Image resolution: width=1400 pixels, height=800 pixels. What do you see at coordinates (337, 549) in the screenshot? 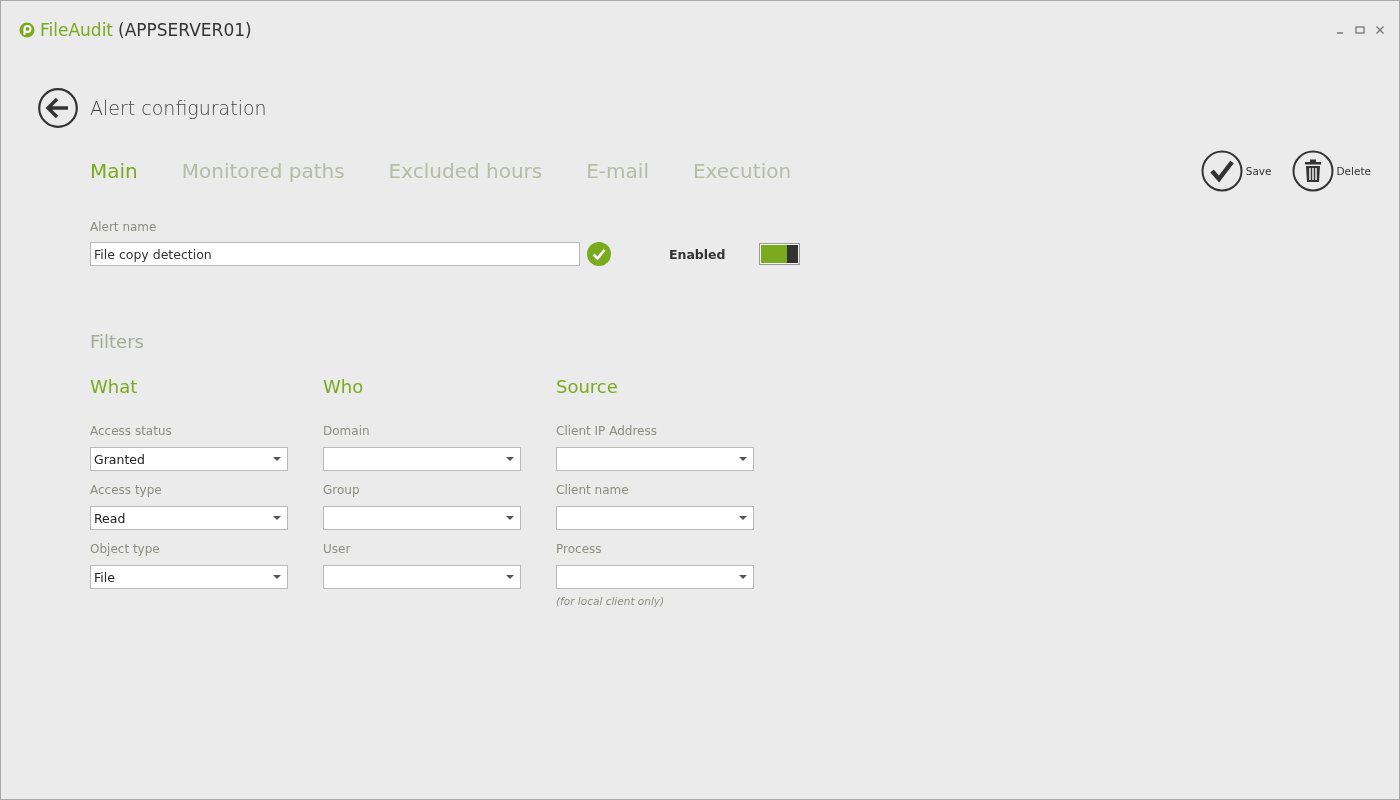
I see `field-label: User` at bounding box center [337, 549].